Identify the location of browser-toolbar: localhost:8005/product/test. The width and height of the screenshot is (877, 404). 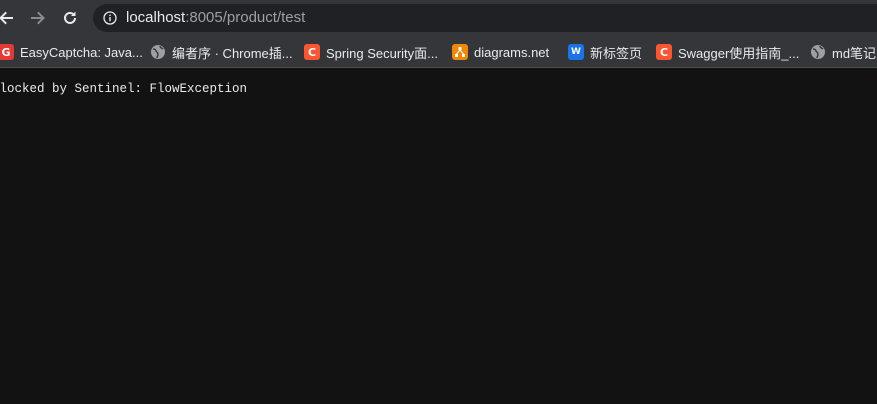
(438, 18).